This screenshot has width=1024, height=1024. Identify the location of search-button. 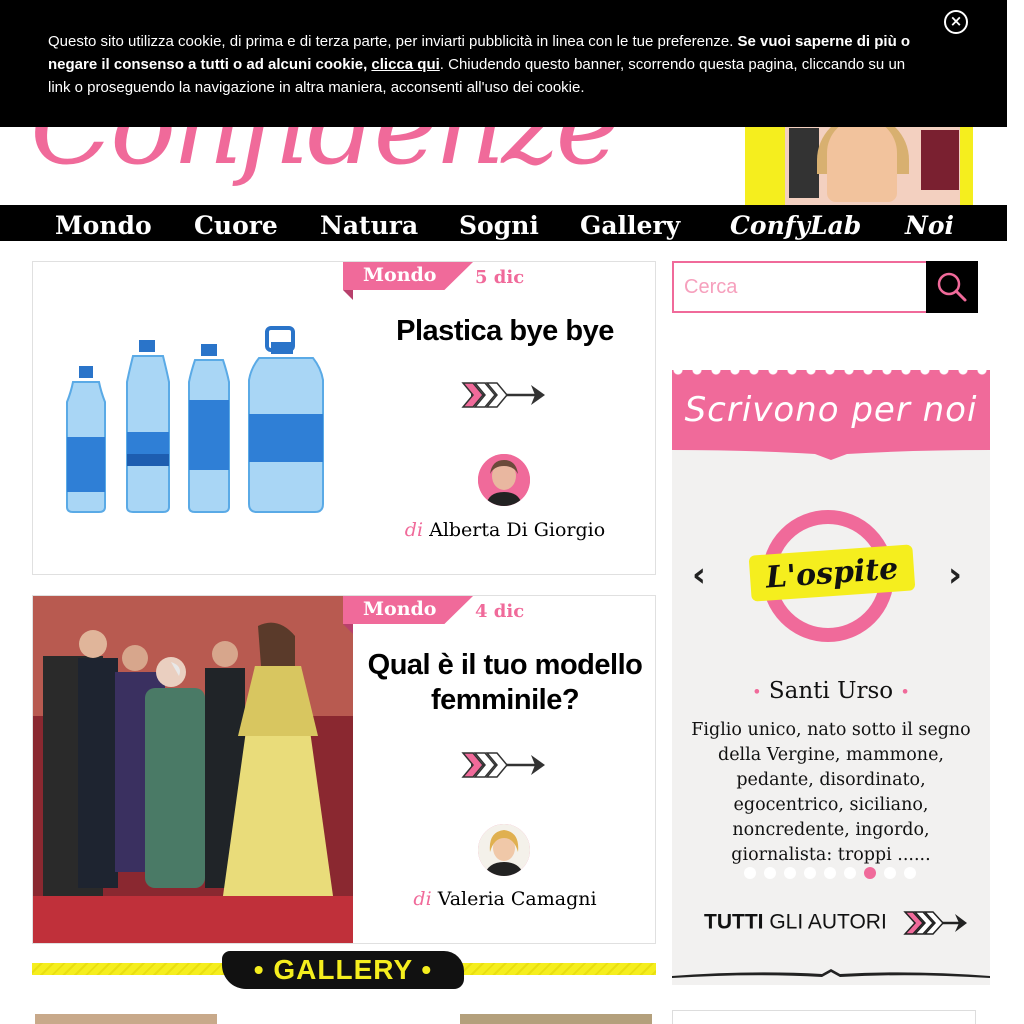
(952, 287).